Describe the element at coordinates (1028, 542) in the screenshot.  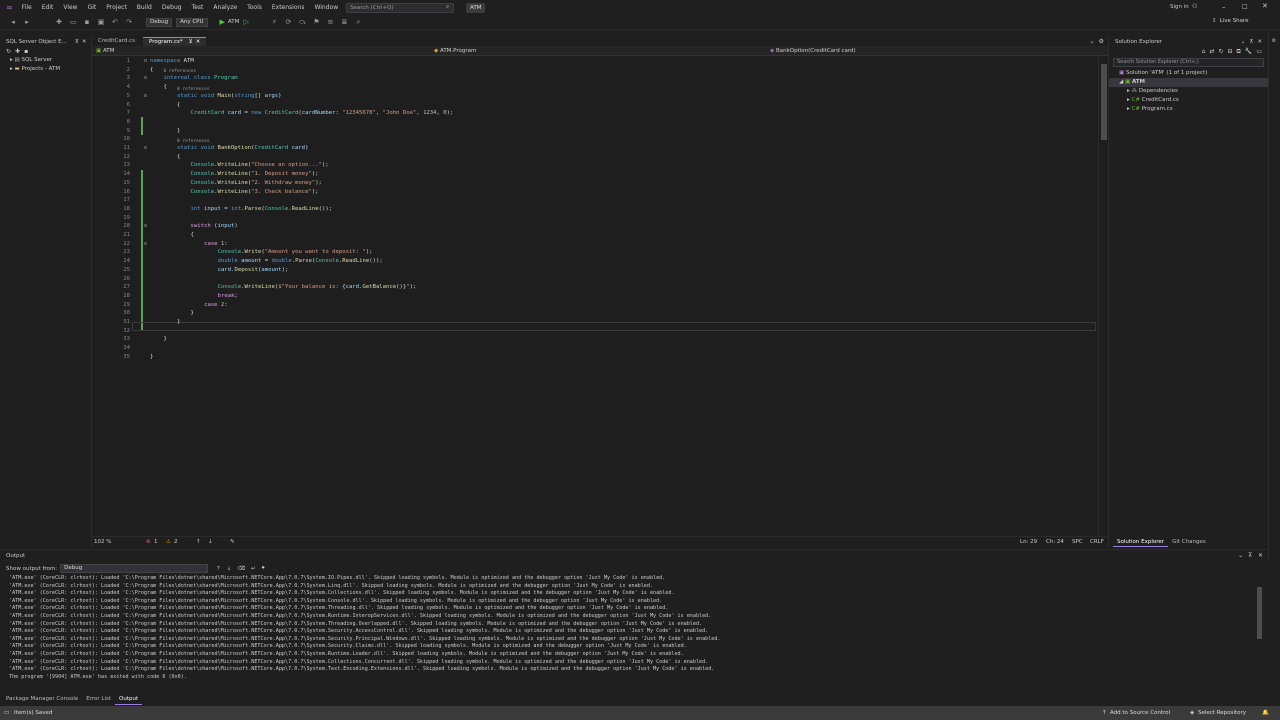
I see `line-number: Ln: 29` at that location.